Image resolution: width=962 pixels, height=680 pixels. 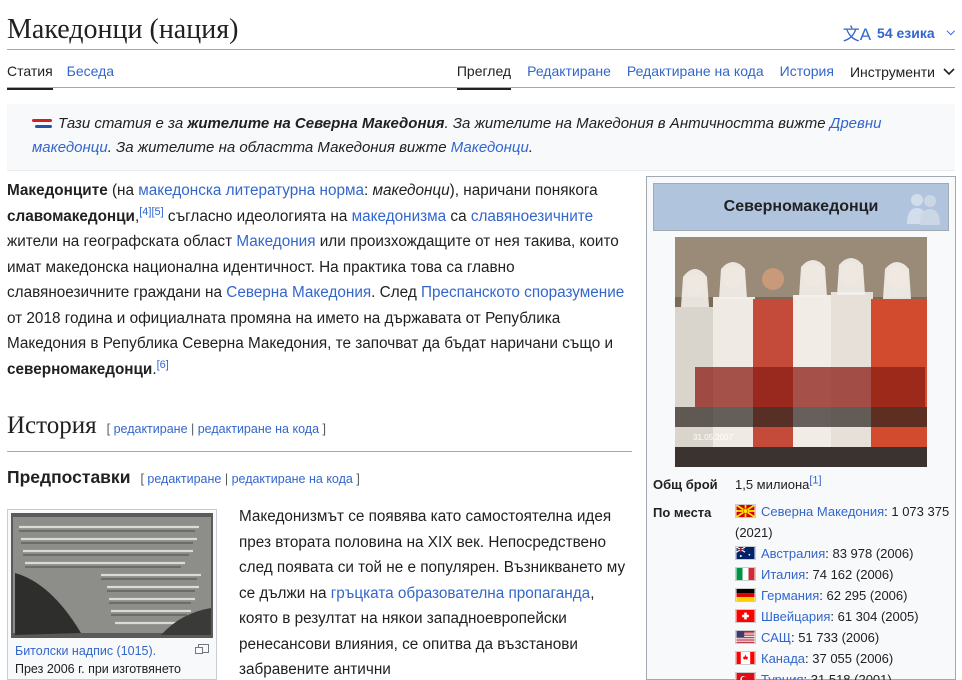 I want to click on population-value: : 83 978 (2006), so click(x=869, y=553).